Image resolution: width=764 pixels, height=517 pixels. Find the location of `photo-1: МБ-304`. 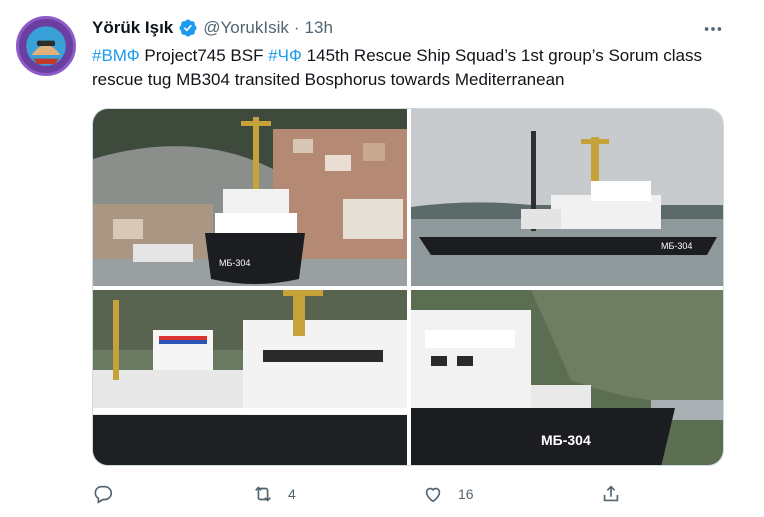

photo-1: МБ-304 is located at coordinates (250, 197).